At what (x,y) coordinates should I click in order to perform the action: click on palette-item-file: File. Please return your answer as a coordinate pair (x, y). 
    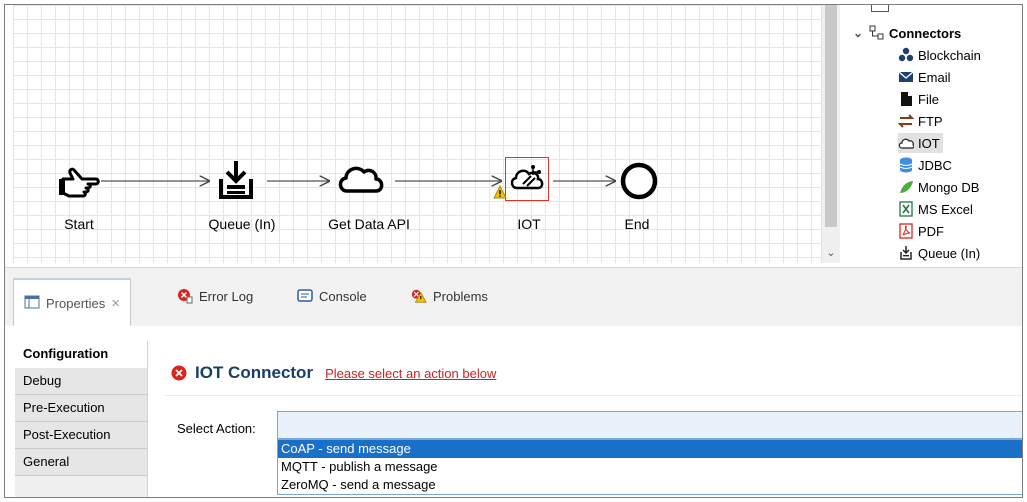
    Looking at the image, I should click on (918, 99).